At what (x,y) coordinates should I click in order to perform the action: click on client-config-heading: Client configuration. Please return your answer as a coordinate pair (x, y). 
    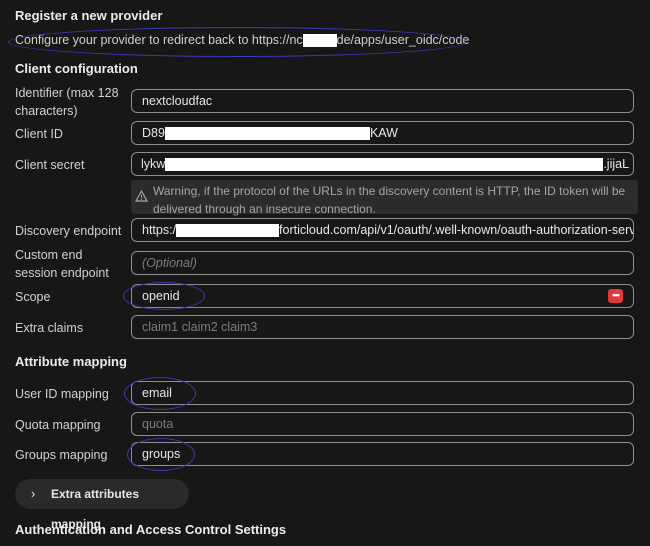
    Looking at the image, I should click on (76, 68).